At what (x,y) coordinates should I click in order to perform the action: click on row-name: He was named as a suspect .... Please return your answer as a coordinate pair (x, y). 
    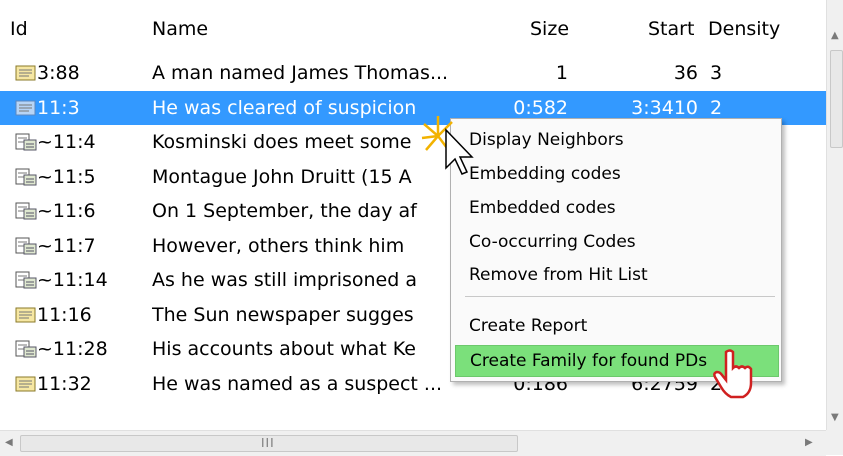
    Looking at the image, I should click on (297, 383).